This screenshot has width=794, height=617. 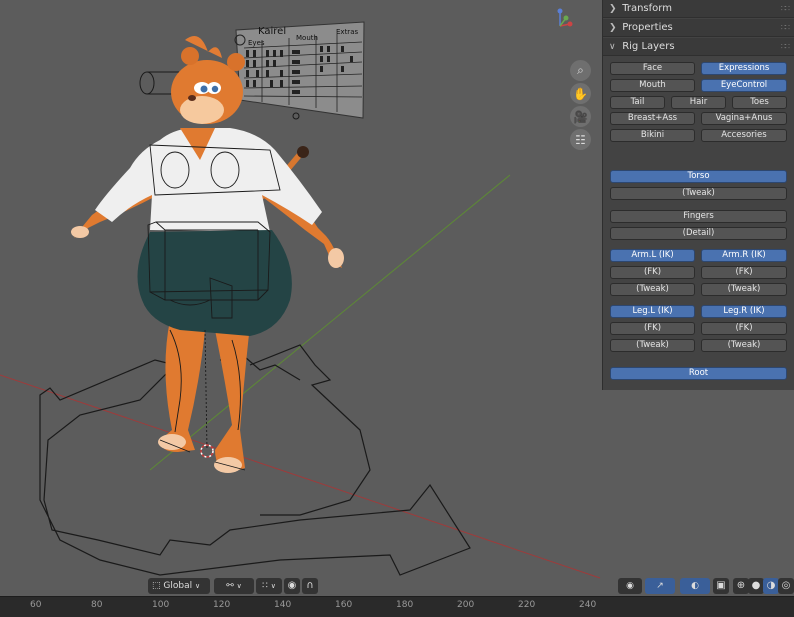 I want to click on timeline-tick: 180, so click(x=405, y=605).